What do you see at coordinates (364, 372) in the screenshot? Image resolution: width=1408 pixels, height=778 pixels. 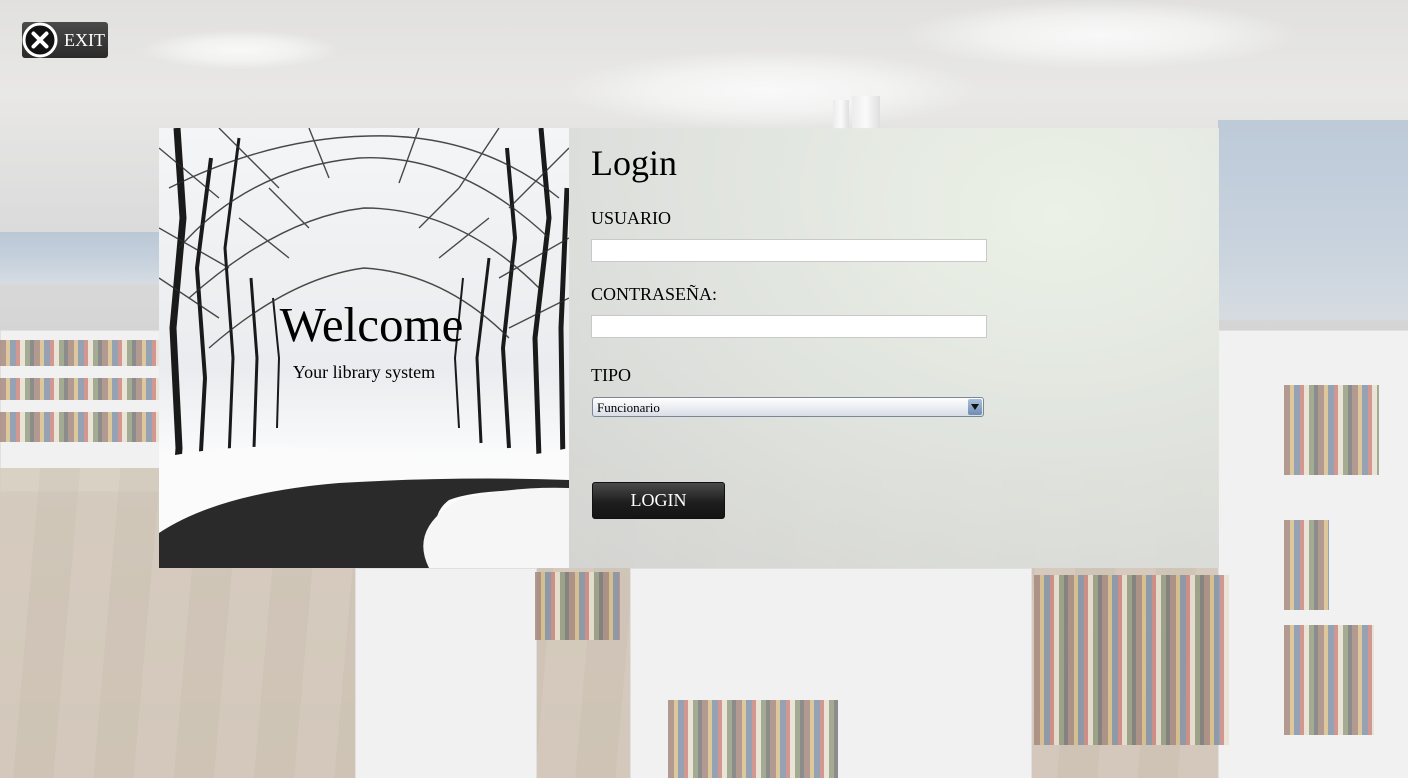 I see `welcome-subtitle: Your library system` at bounding box center [364, 372].